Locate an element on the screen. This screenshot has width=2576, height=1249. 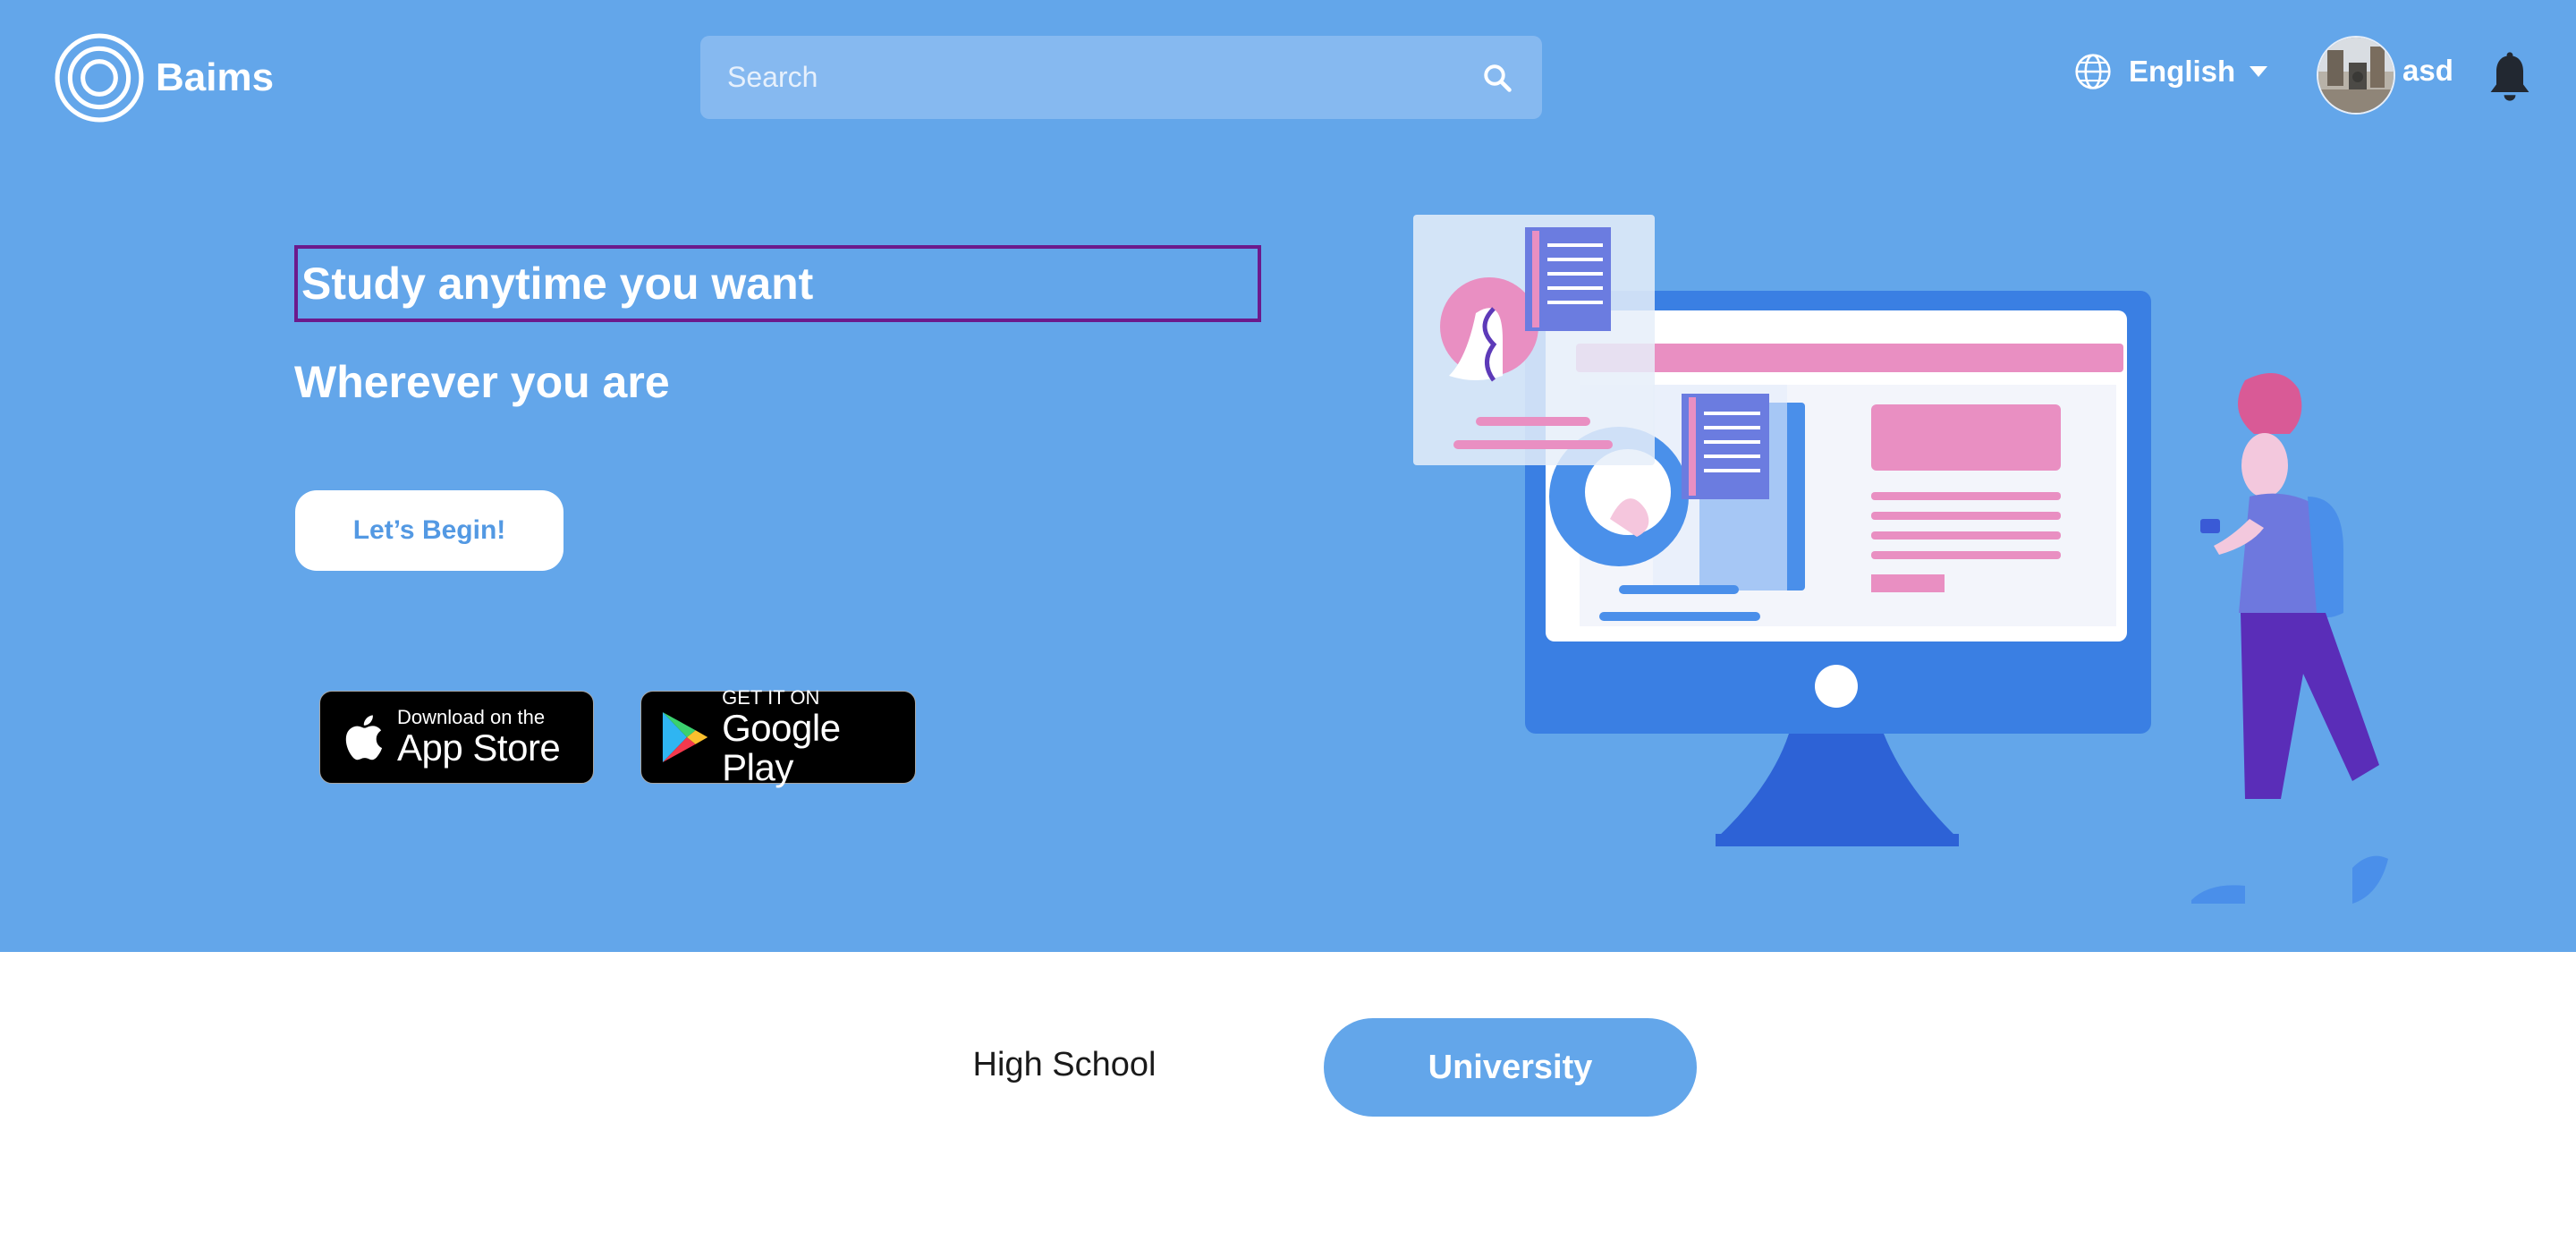
headline-box: Study anytime you want is located at coordinates (777, 283).